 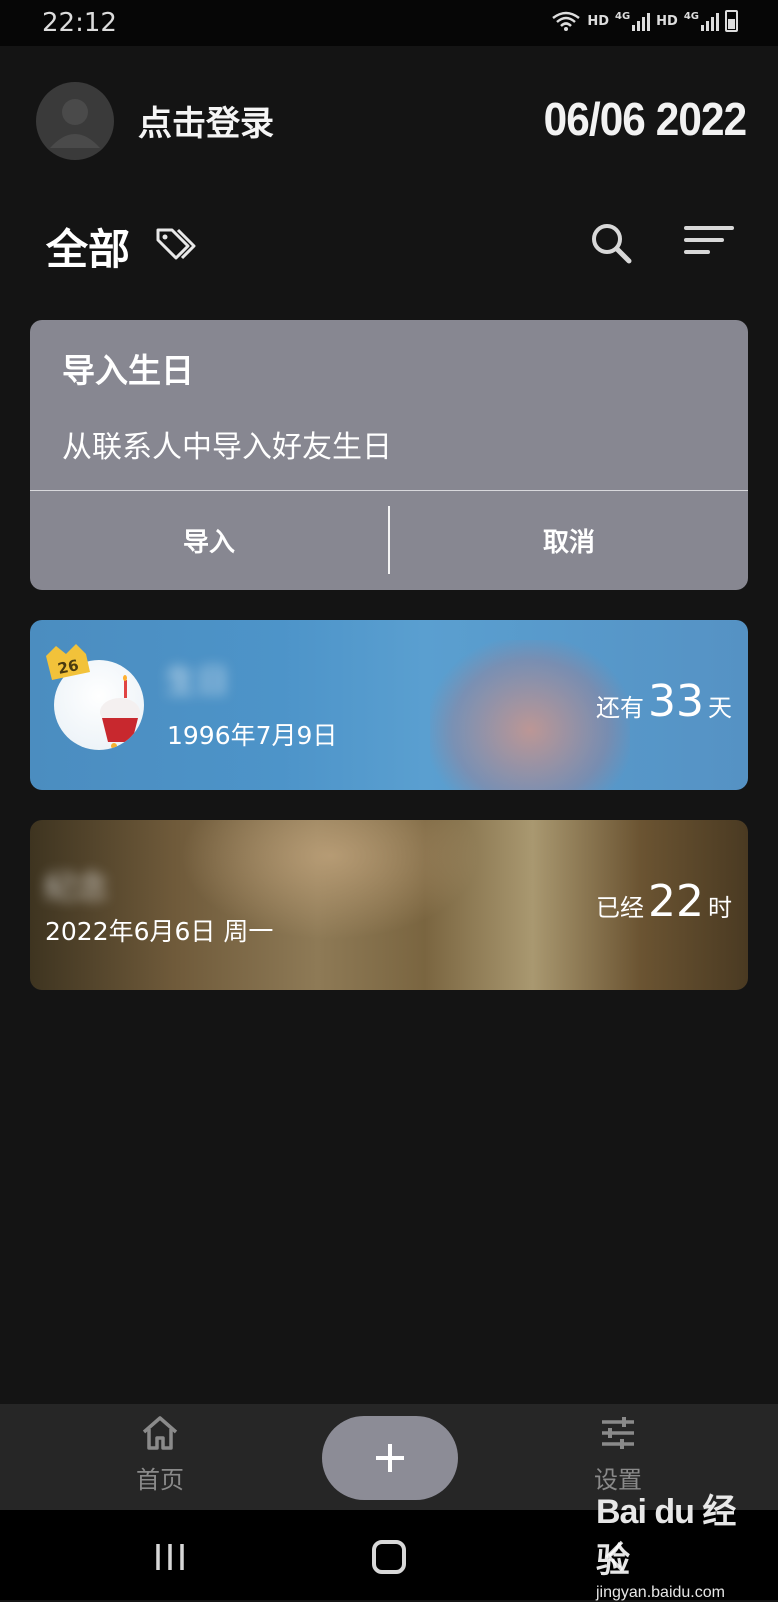 What do you see at coordinates (389, 705) in the screenshot?
I see `event-card: 26 生日 1996年7月9日 还有 33 天` at bounding box center [389, 705].